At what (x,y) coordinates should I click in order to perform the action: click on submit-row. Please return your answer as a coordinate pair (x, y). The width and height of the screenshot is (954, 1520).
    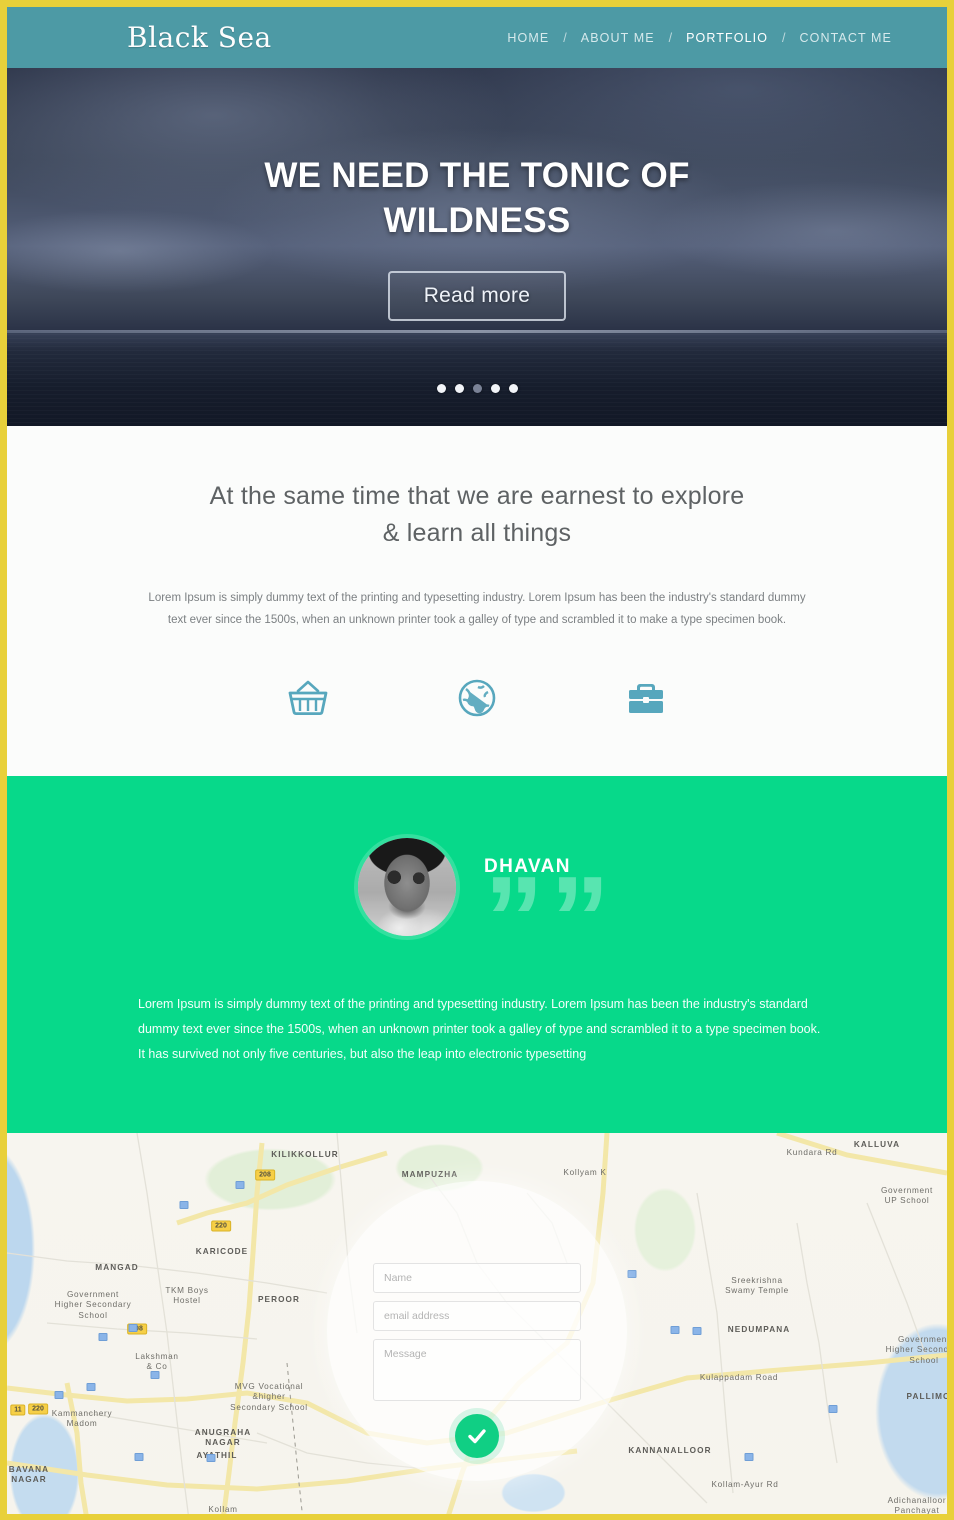
    Looking at the image, I should click on (477, 1436).